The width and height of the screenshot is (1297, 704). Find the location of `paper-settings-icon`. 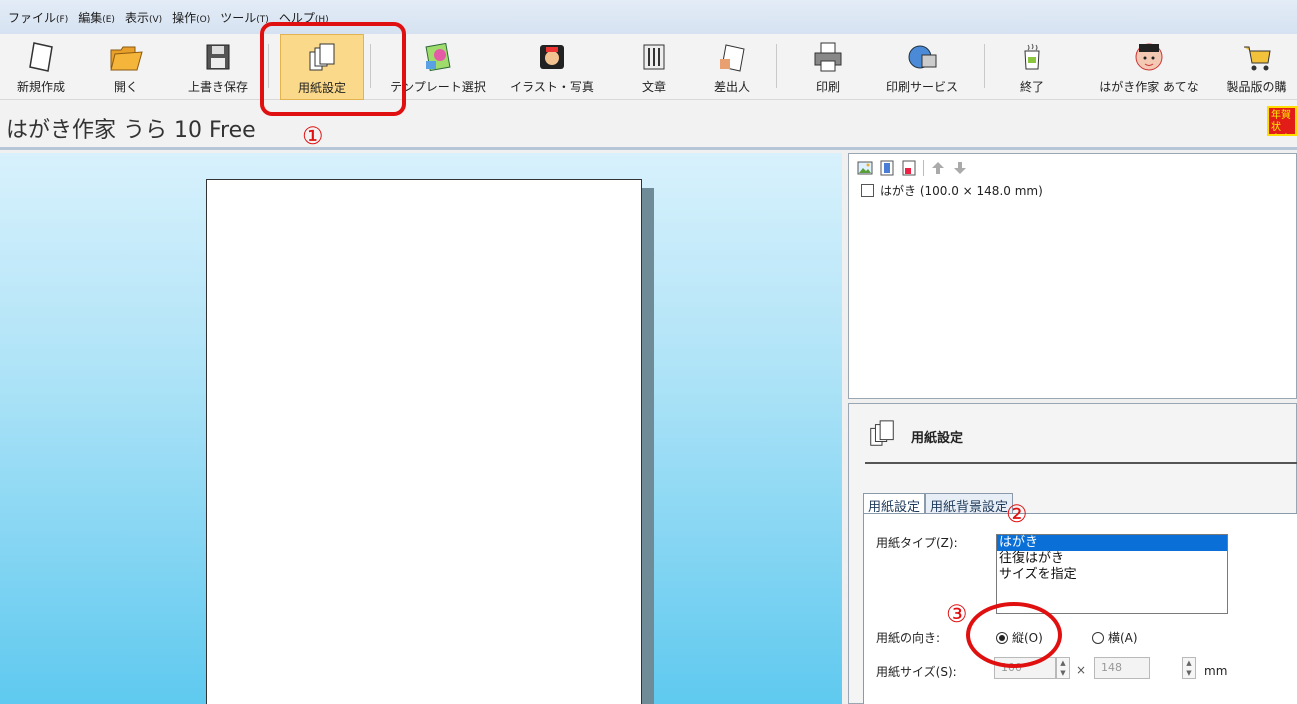

paper-settings-icon is located at coordinates (882, 436).